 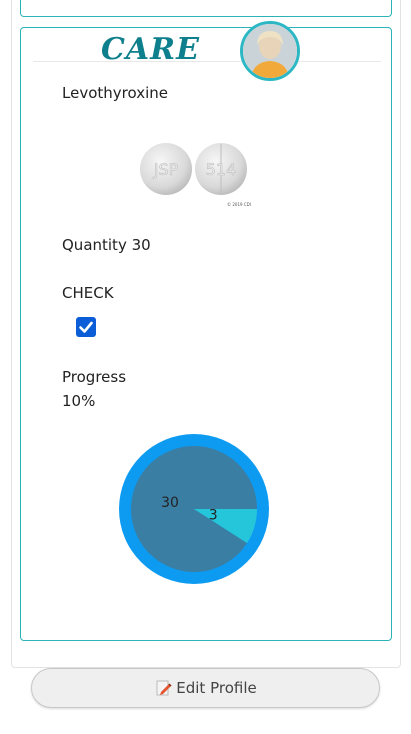 I want to click on quantity-label: Quantity 30, so click(x=106, y=245).